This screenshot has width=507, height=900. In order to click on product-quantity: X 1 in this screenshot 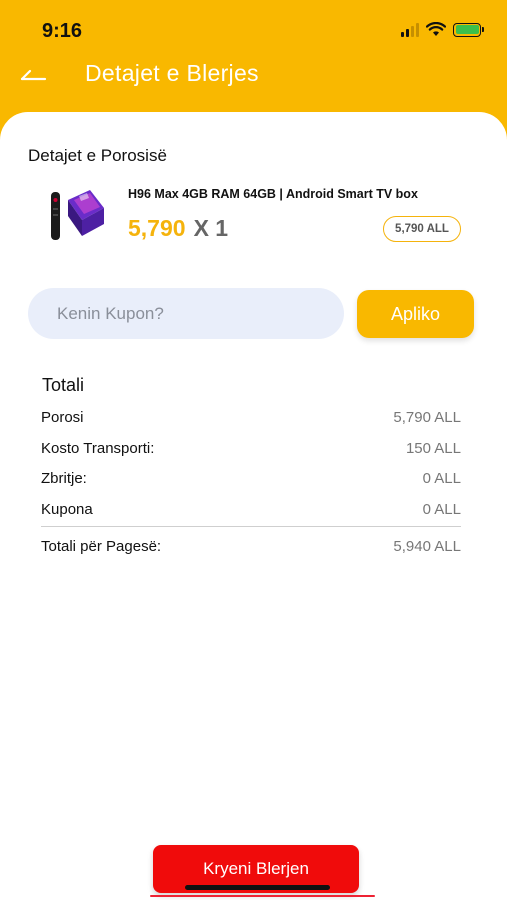, I will do `click(211, 228)`.